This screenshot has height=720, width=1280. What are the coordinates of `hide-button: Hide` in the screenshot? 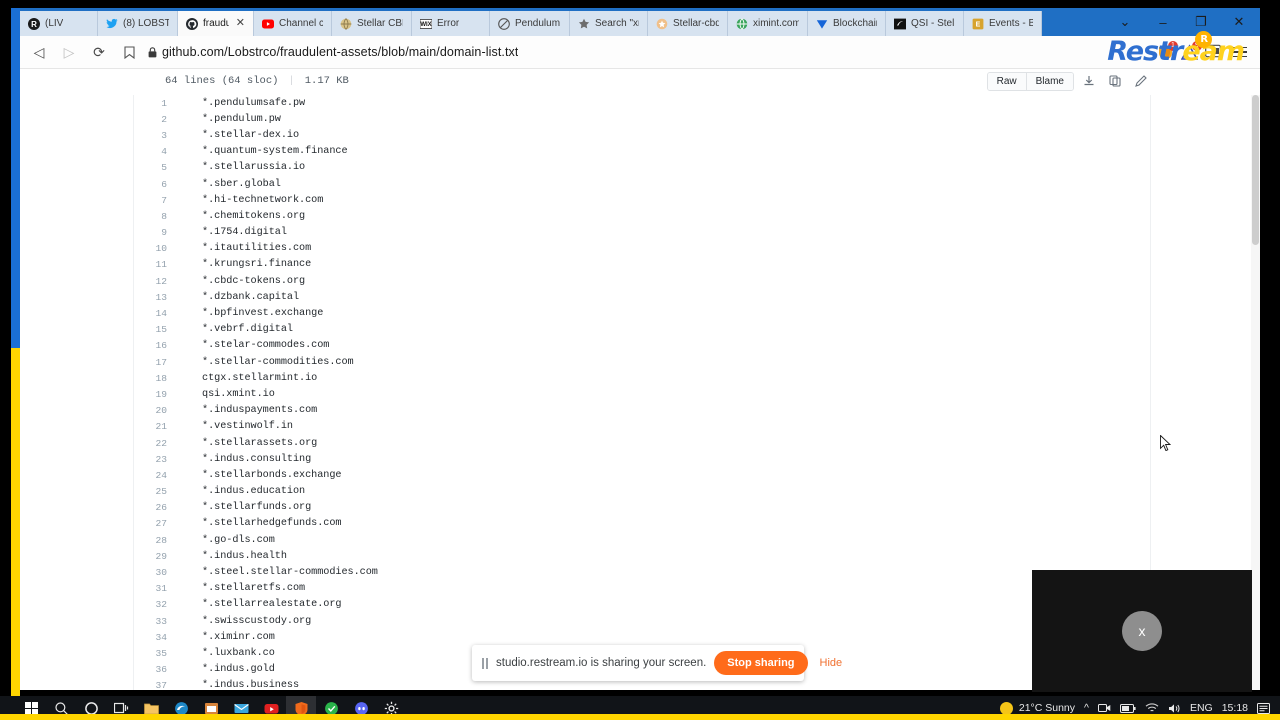 It's located at (831, 663).